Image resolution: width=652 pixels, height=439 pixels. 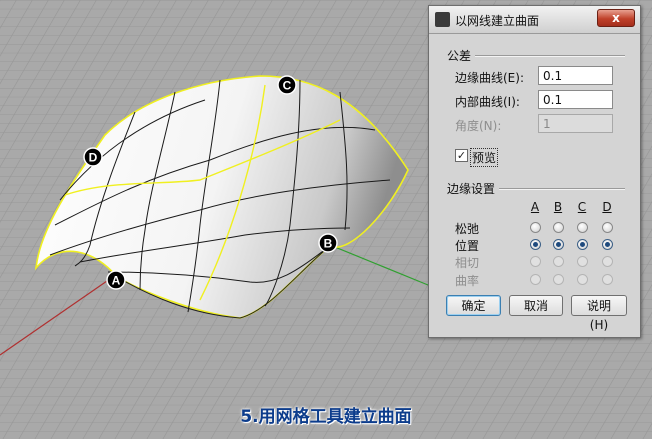 What do you see at coordinates (473, 305) in the screenshot?
I see `ok-button: 确定` at bounding box center [473, 305].